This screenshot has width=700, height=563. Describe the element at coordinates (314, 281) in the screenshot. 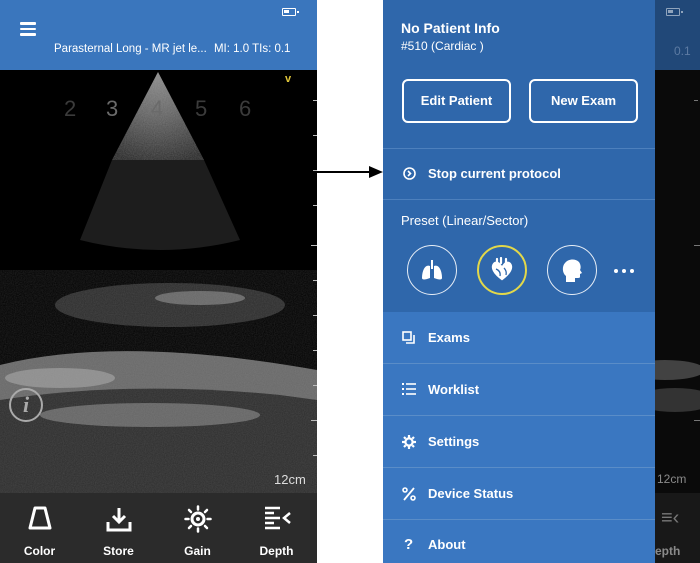

I see `depth-ruler` at that location.